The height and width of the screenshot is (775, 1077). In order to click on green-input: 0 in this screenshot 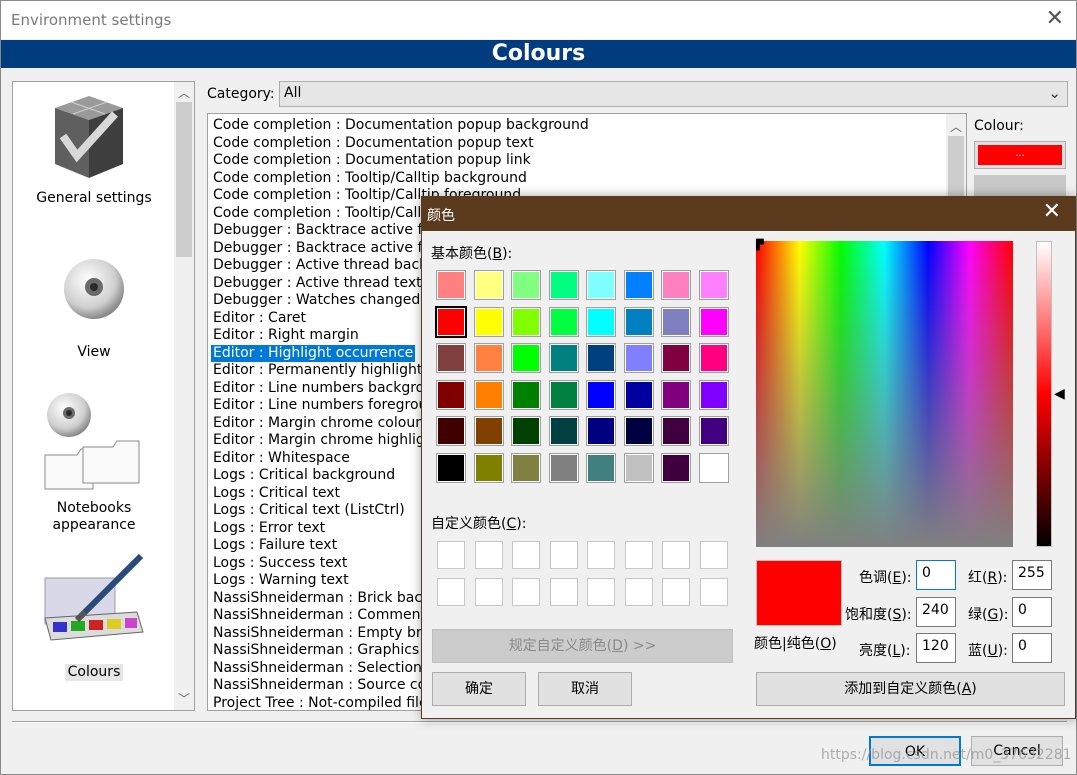, I will do `click(1032, 612)`.